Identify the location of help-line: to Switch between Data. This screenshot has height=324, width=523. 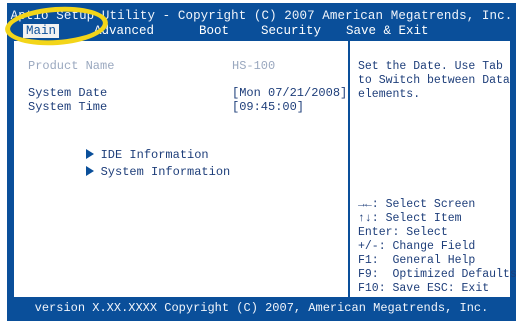
(434, 80).